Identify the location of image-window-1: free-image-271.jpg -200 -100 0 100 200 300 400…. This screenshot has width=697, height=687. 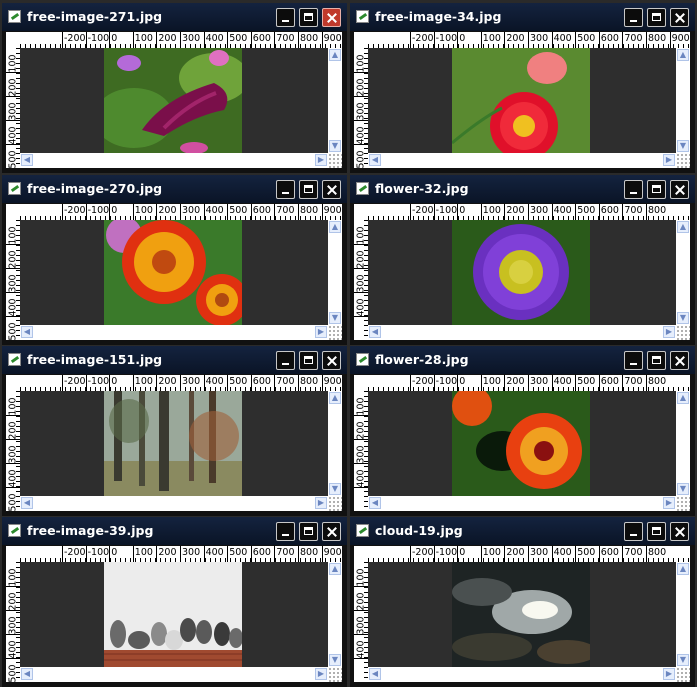
(174, 88).